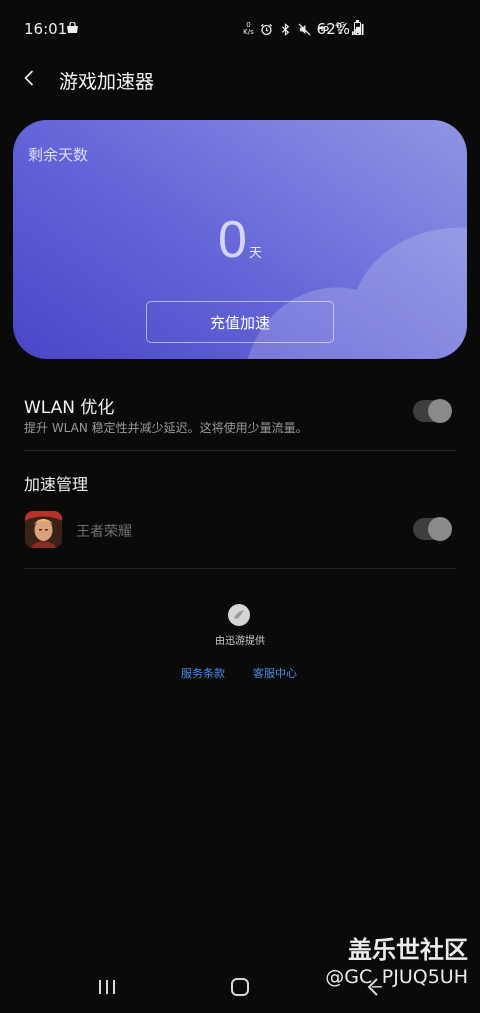 This screenshot has width=480, height=1013. Describe the element at coordinates (107, 82) in the screenshot. I see `page-title: 游戏加速器` at that location.